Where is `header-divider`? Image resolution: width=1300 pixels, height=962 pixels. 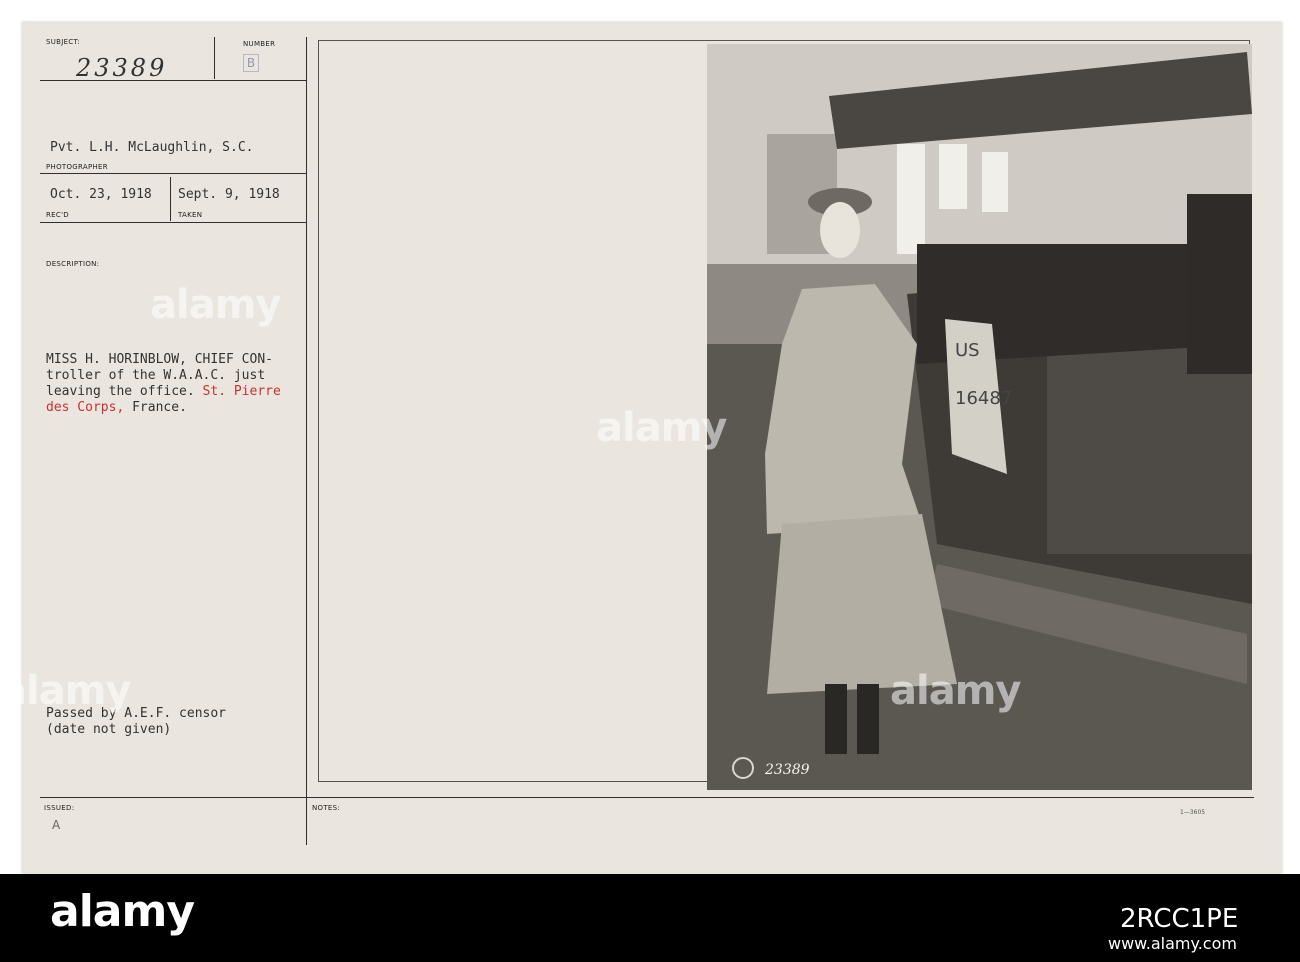 header-divider is located at coordinates (214, 58).